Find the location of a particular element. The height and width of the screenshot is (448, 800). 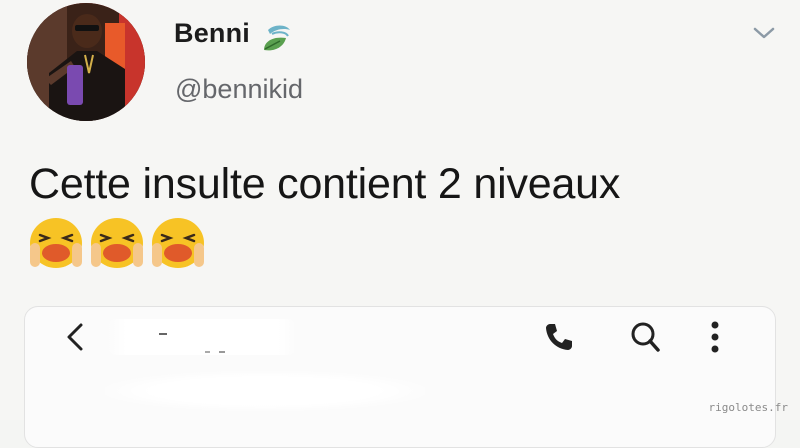

watermark: rigolotes.fr is located at coordinates (748, 407).